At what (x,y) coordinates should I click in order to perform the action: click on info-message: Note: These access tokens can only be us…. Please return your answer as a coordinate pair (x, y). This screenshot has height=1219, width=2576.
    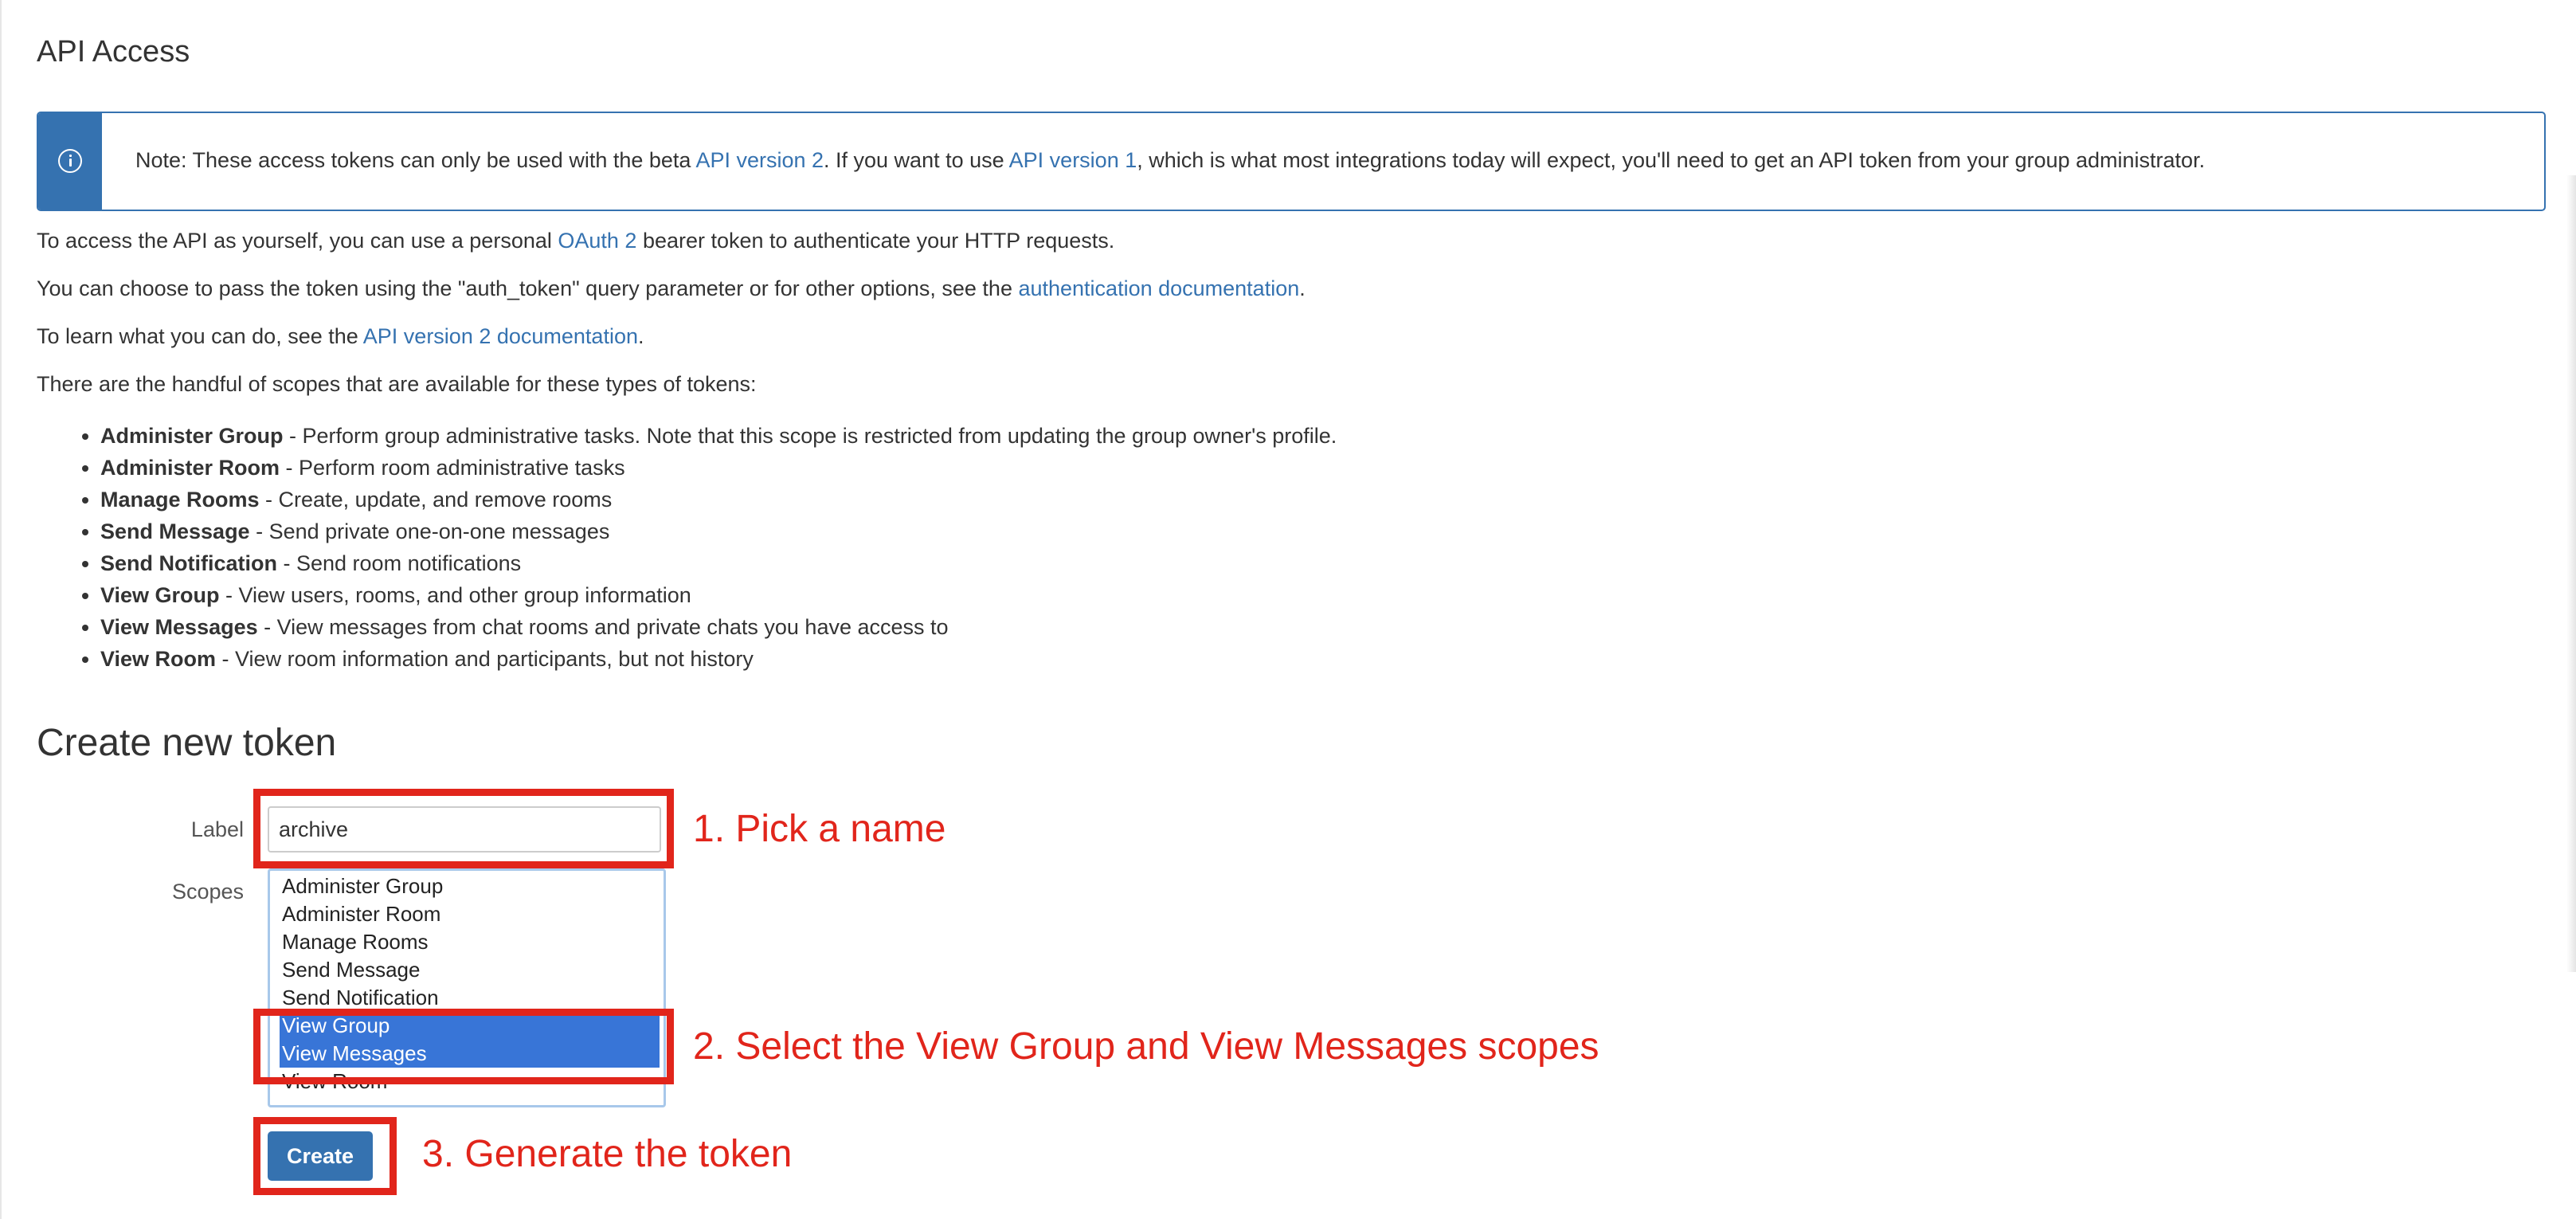
    Looking at the image, I should click on (1291, 161).